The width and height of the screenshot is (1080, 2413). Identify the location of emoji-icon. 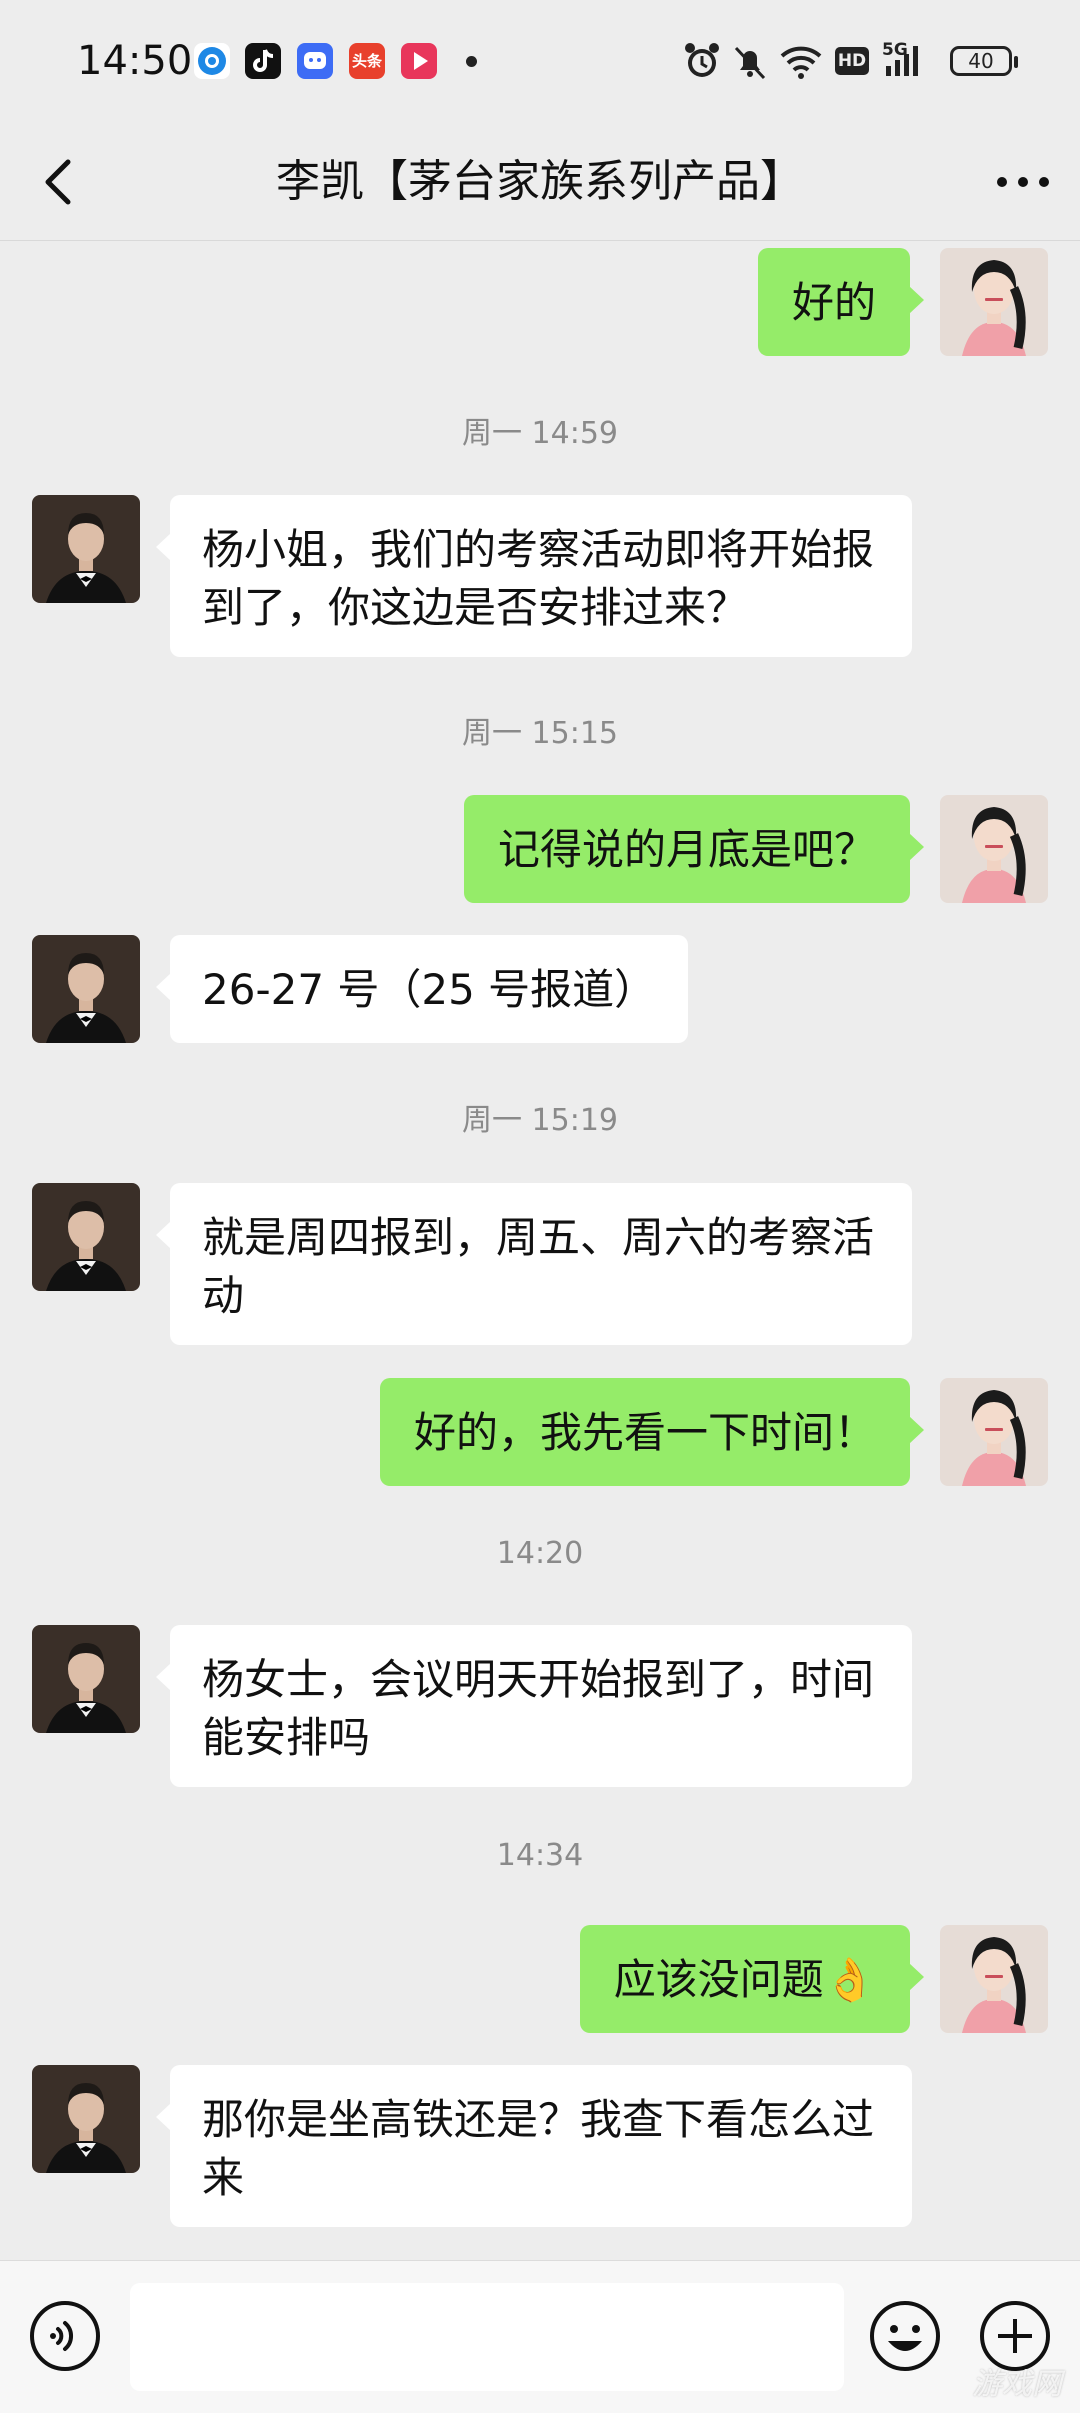
(905, 2336).